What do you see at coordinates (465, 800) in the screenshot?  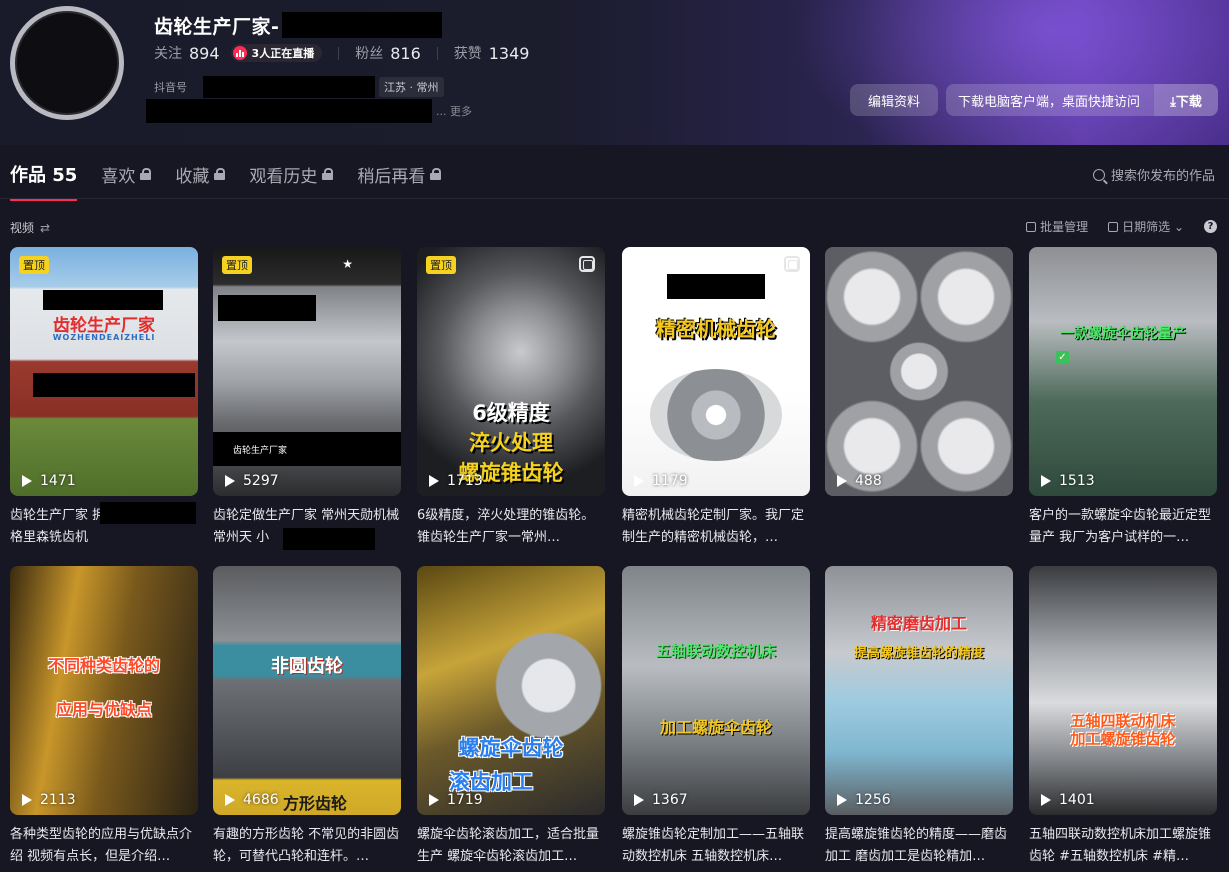 I see `play-count-value: 1719` at bounding box center [465, 800].